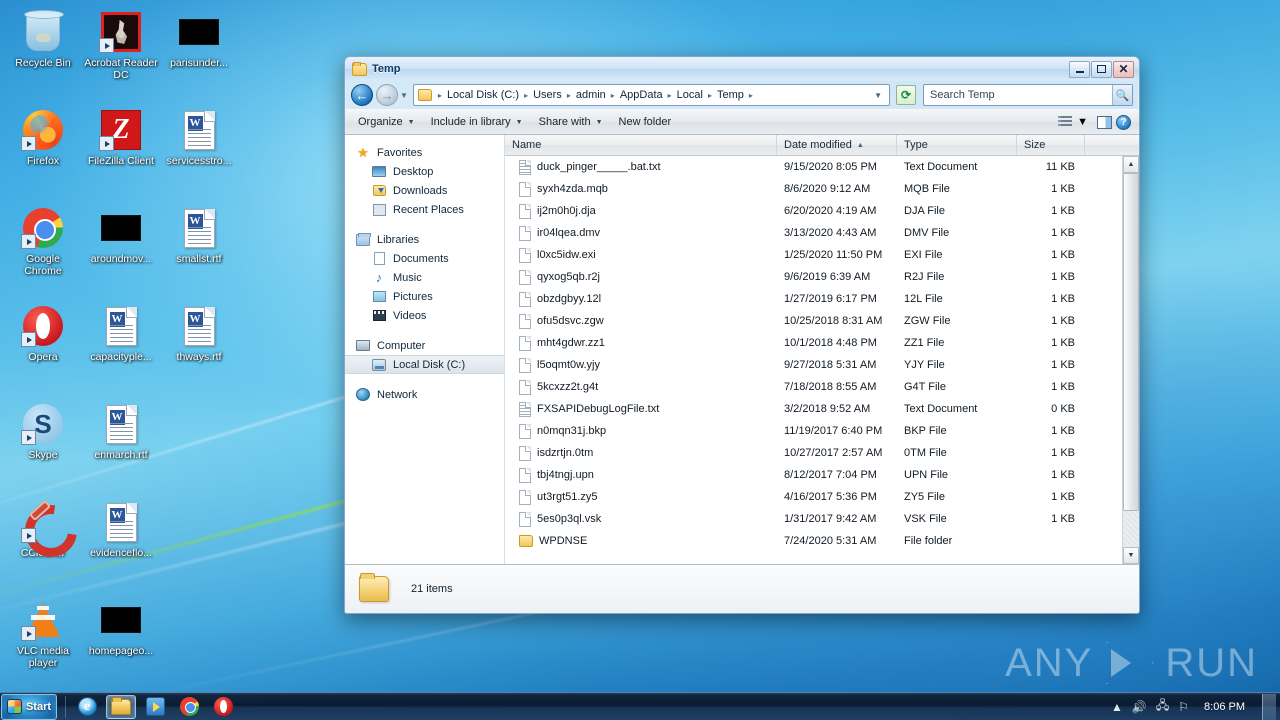  What do you see at coordinates (199, 250) in the screenshot?
I see `desktop-icon-smallst-rtf: Wsmallst.rtf` at bounding box center [199, 250].